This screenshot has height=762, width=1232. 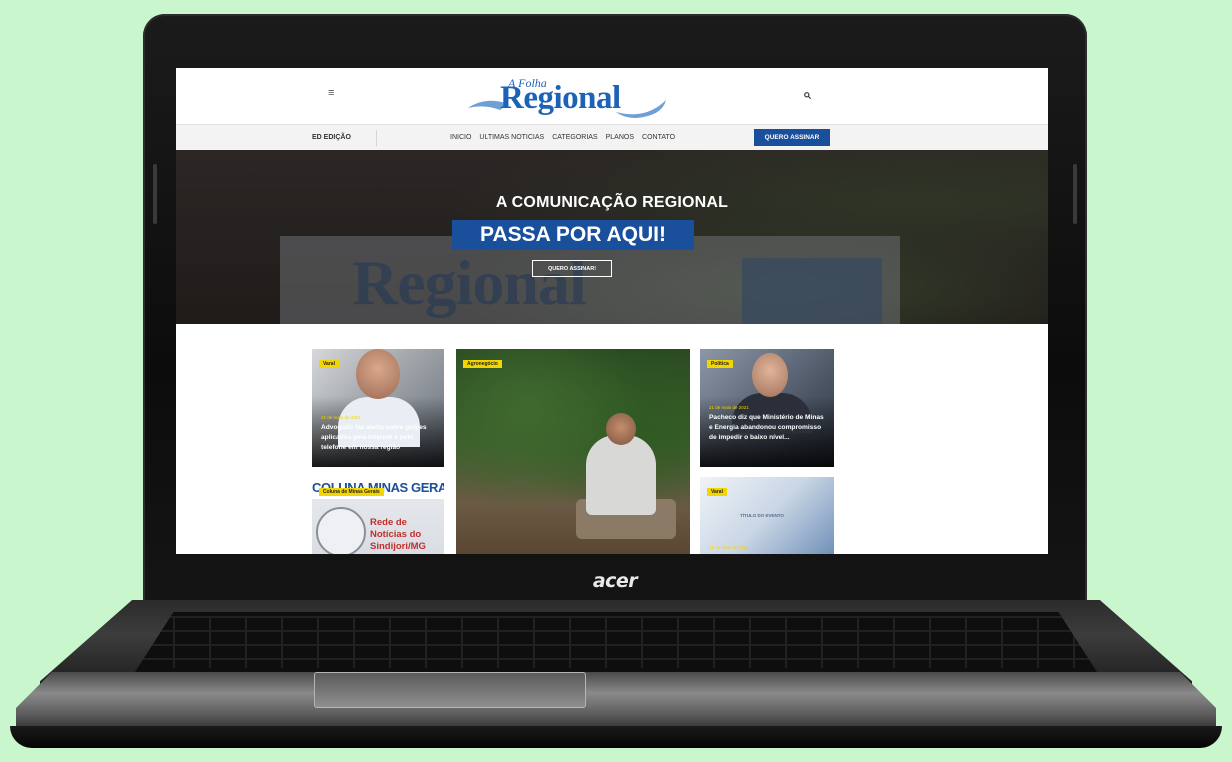 What do you see at coordinates (762, 515) in the screenshot?
I see `card-subtitle: TÍTULO DO EVENTO` at bounding box center [762, 515].